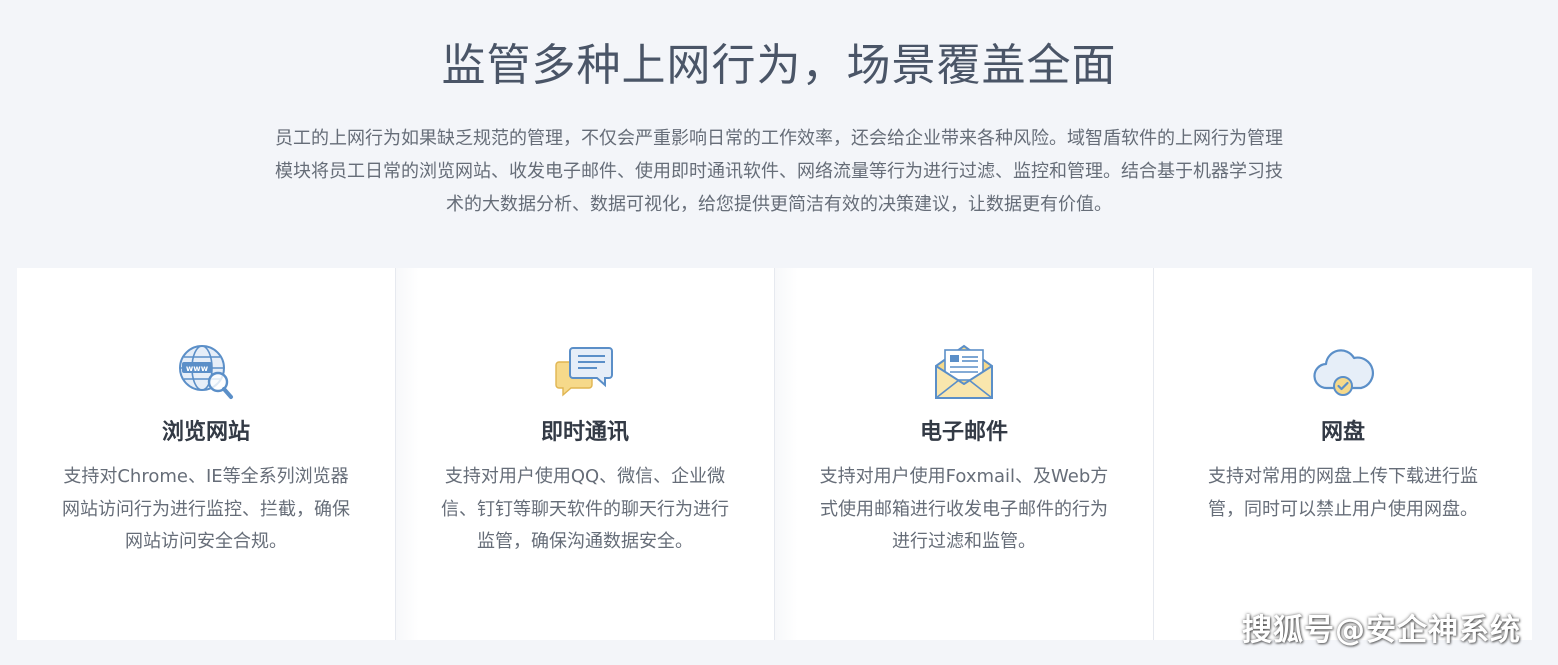 This screenshot has height=665, width=1558. Describe the element at coordinates (584, 432) in the screenshot. I see `card-title: 即时通讯` at that location.